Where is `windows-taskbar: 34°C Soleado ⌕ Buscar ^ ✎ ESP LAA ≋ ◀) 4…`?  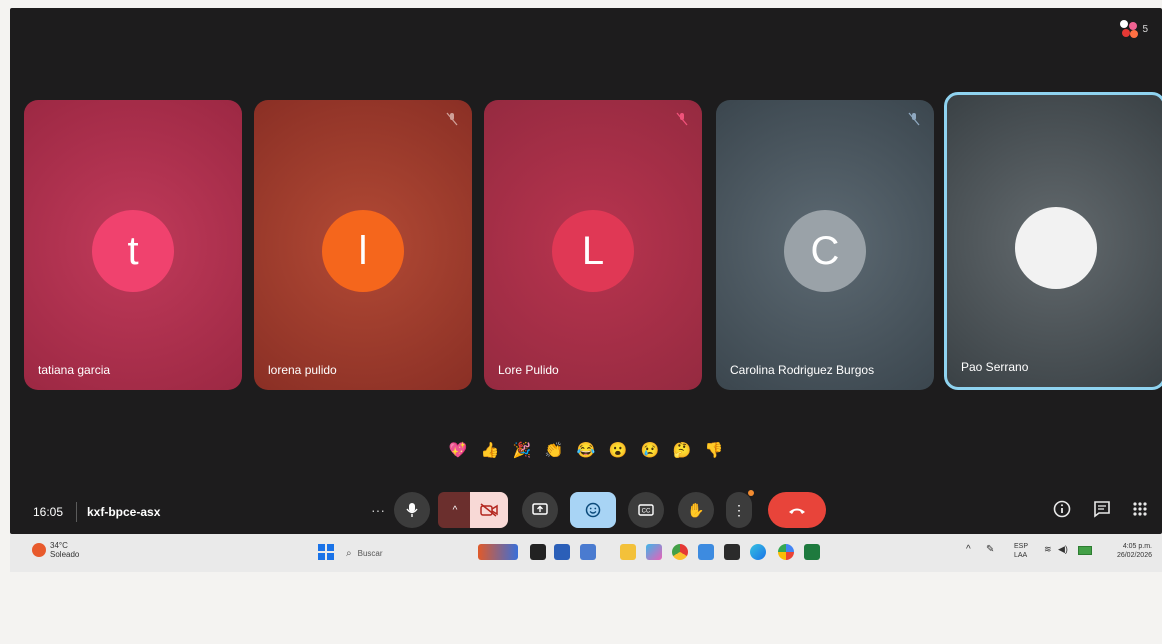 windows-taskbar: 34°C Soleado ⌕ Buscar ^ ✎ ESP LAA ≋ ◀) 4… is located at coordinates (586, 553).